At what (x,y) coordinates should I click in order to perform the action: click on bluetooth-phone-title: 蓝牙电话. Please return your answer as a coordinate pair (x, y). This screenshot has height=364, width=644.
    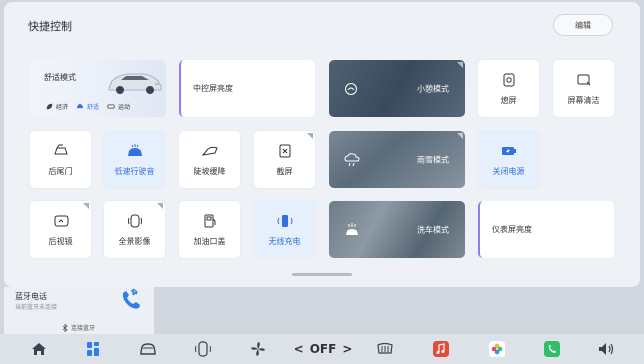
    Looking at the image, I should click on (31, 296).